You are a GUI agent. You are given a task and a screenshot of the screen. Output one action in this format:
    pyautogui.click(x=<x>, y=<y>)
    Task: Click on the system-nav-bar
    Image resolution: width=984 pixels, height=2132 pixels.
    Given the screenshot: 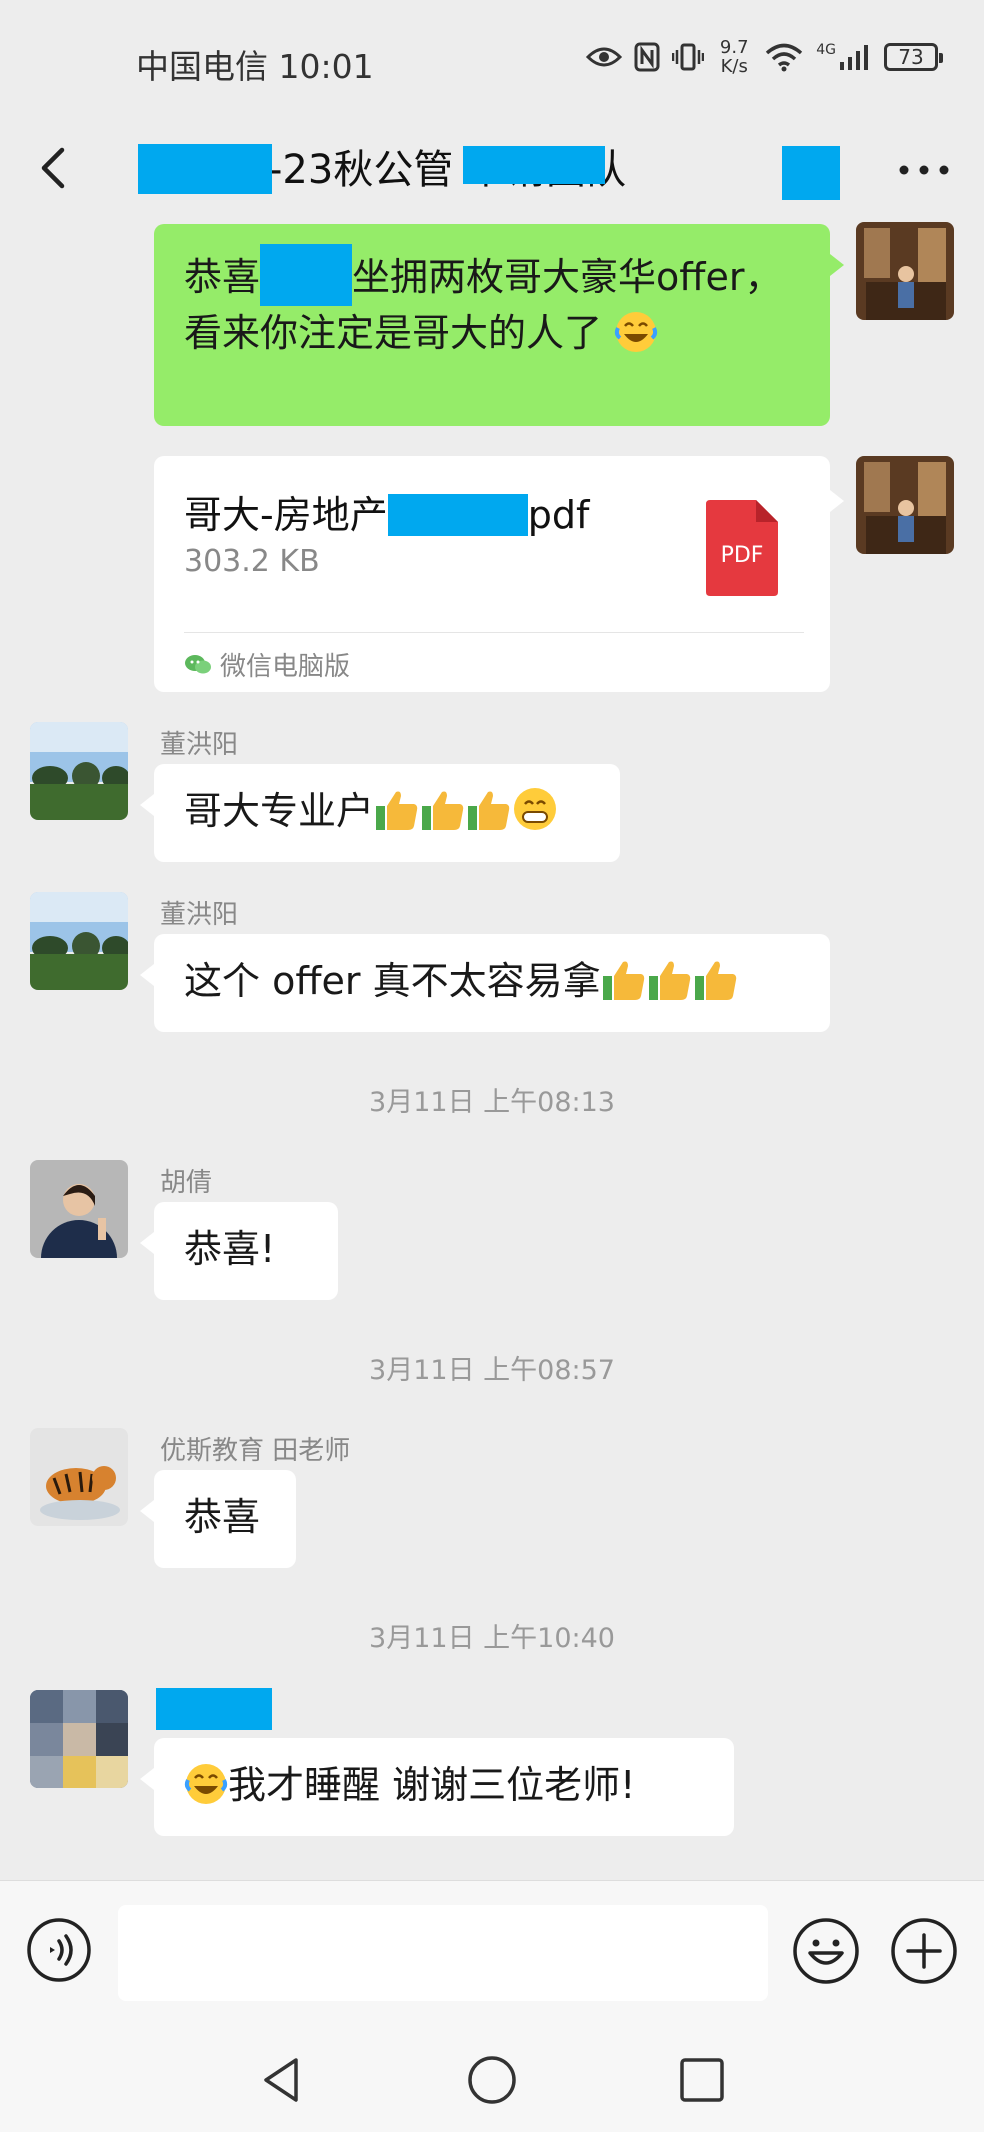 What is the action you would take?
    pyautogui.click(x=492, y=2077)
    